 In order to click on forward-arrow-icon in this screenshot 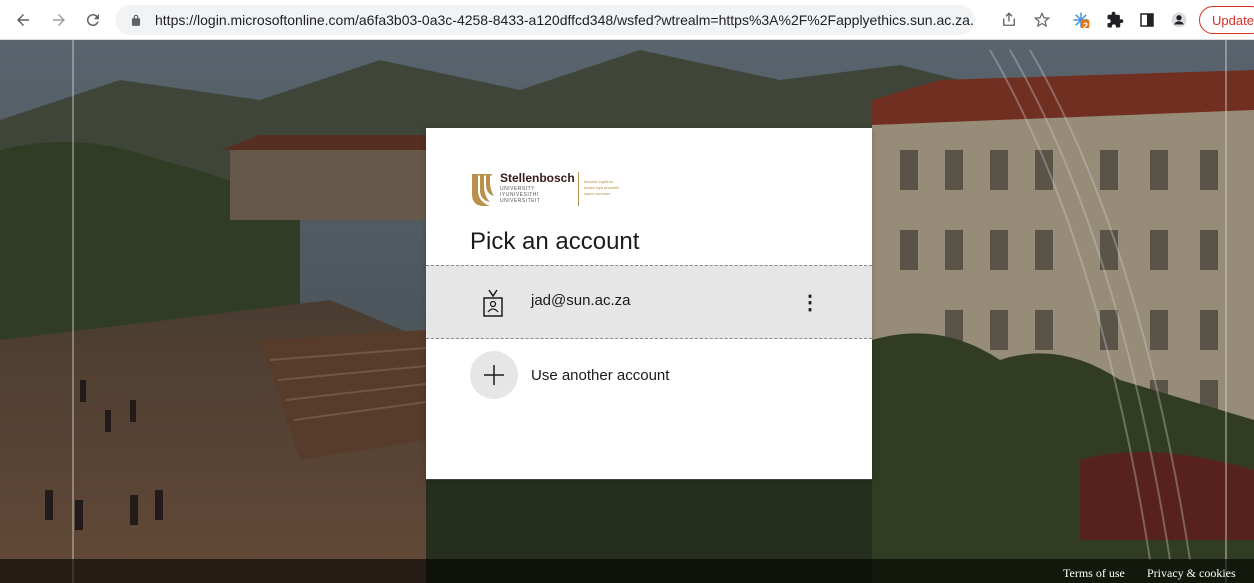, I will do `click(59, 20)`.